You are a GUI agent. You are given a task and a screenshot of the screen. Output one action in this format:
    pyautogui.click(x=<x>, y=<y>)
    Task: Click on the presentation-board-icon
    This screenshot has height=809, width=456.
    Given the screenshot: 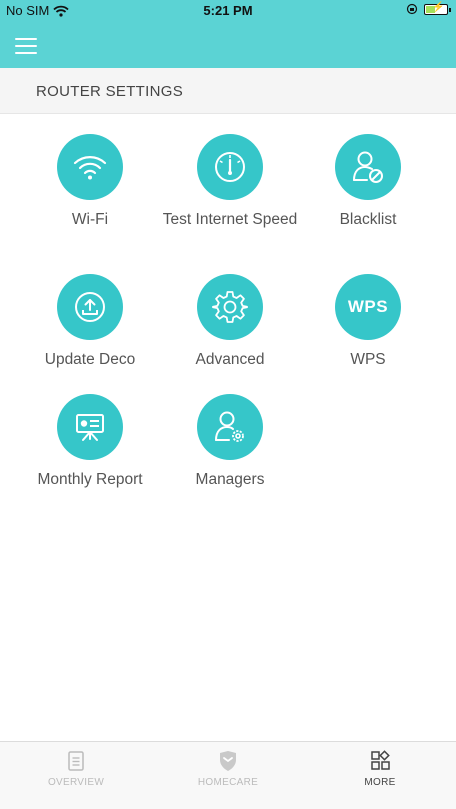 What is the action you would take?
    pyautogui.click(x=90, y=427)
    